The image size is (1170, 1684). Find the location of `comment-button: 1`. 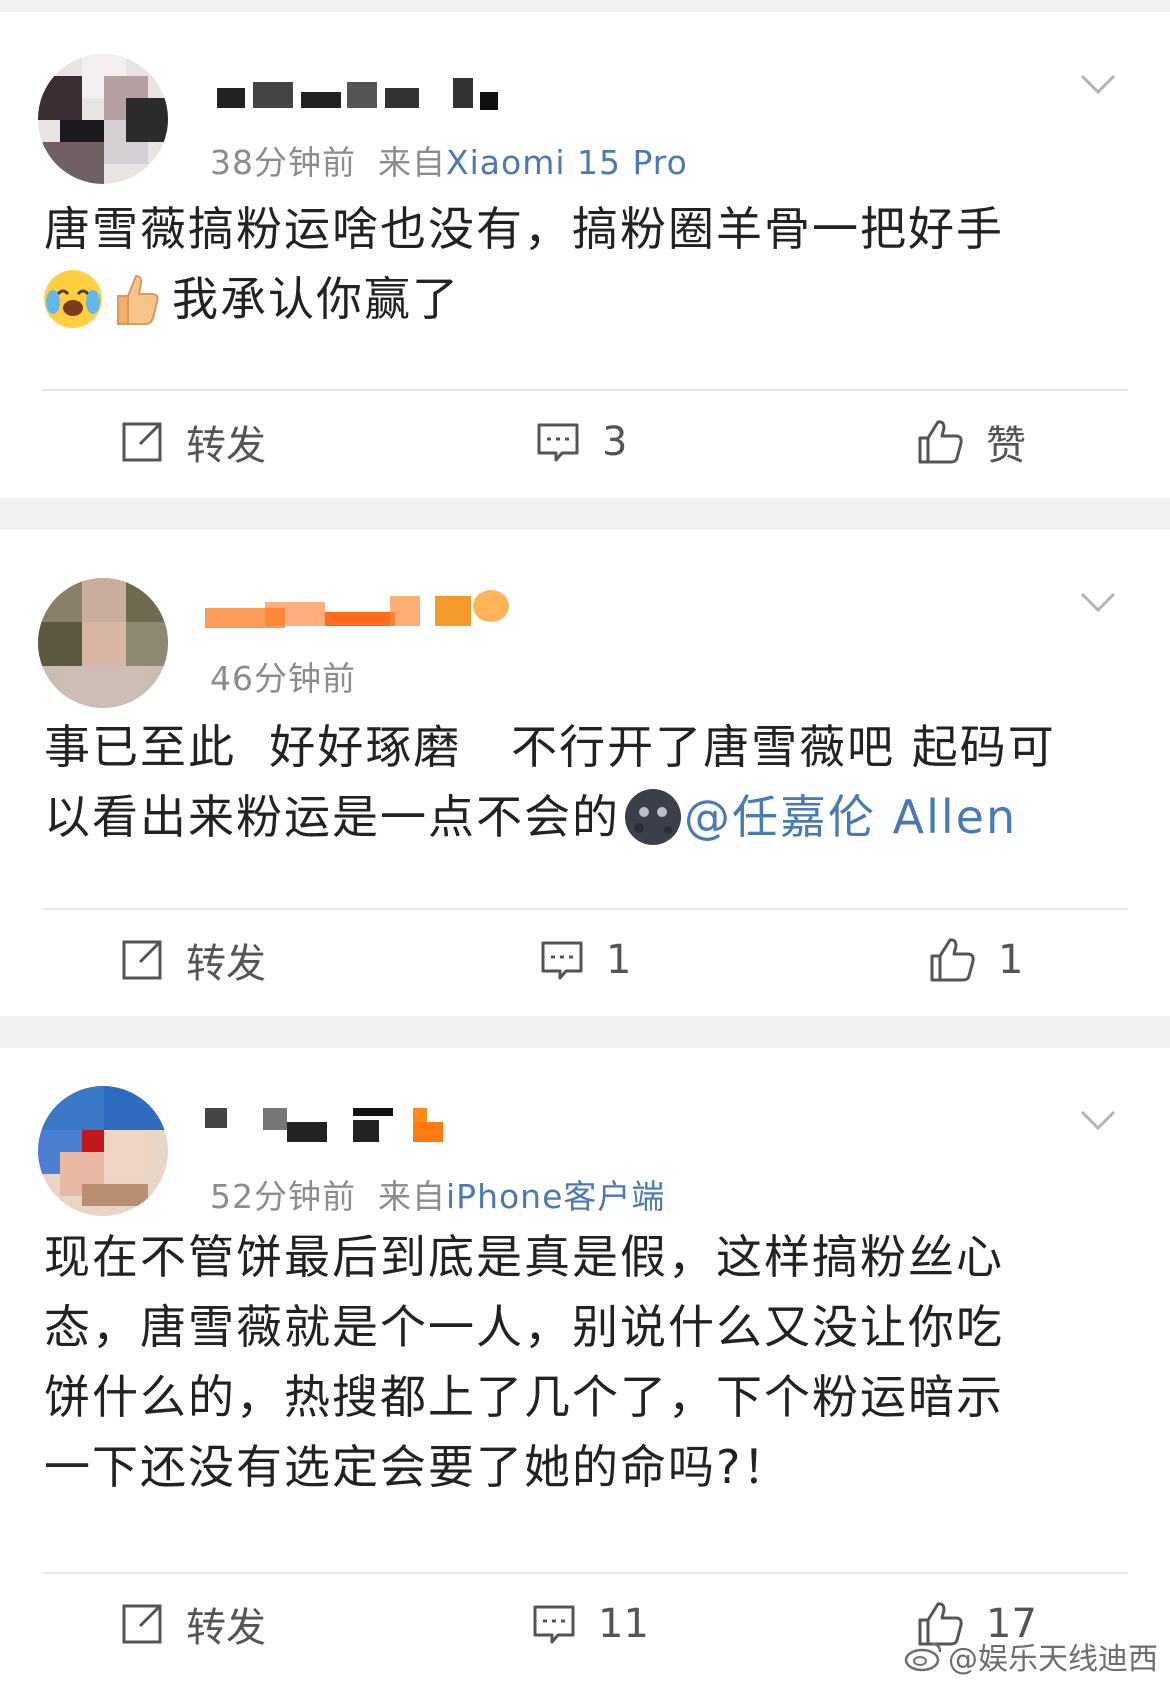

comment-button: 1 is located at coordinates (585, 960).